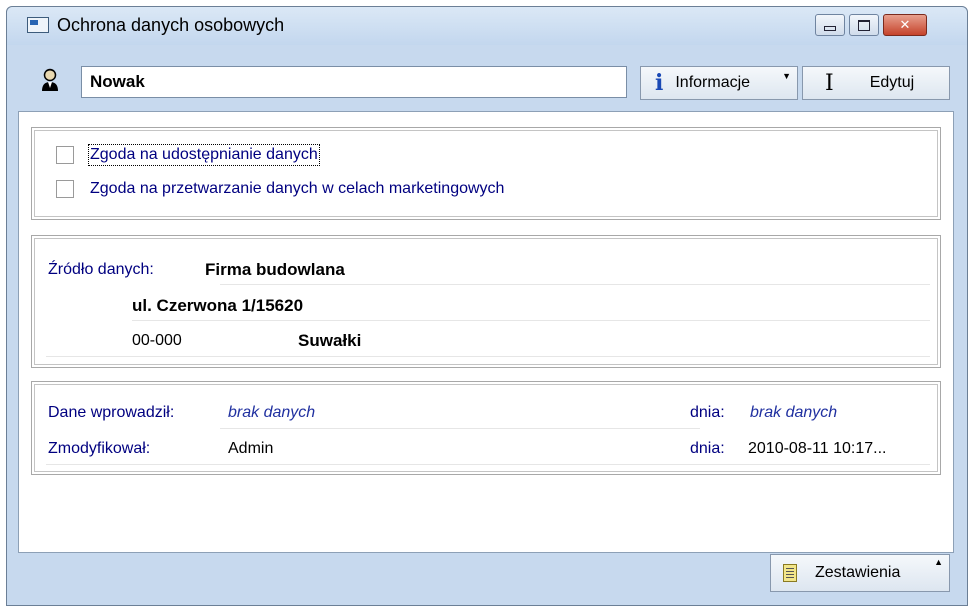 The width and height of the screenshot is (973, 610). I want to click on entered-date-label: dnia:, so click(707, 412).